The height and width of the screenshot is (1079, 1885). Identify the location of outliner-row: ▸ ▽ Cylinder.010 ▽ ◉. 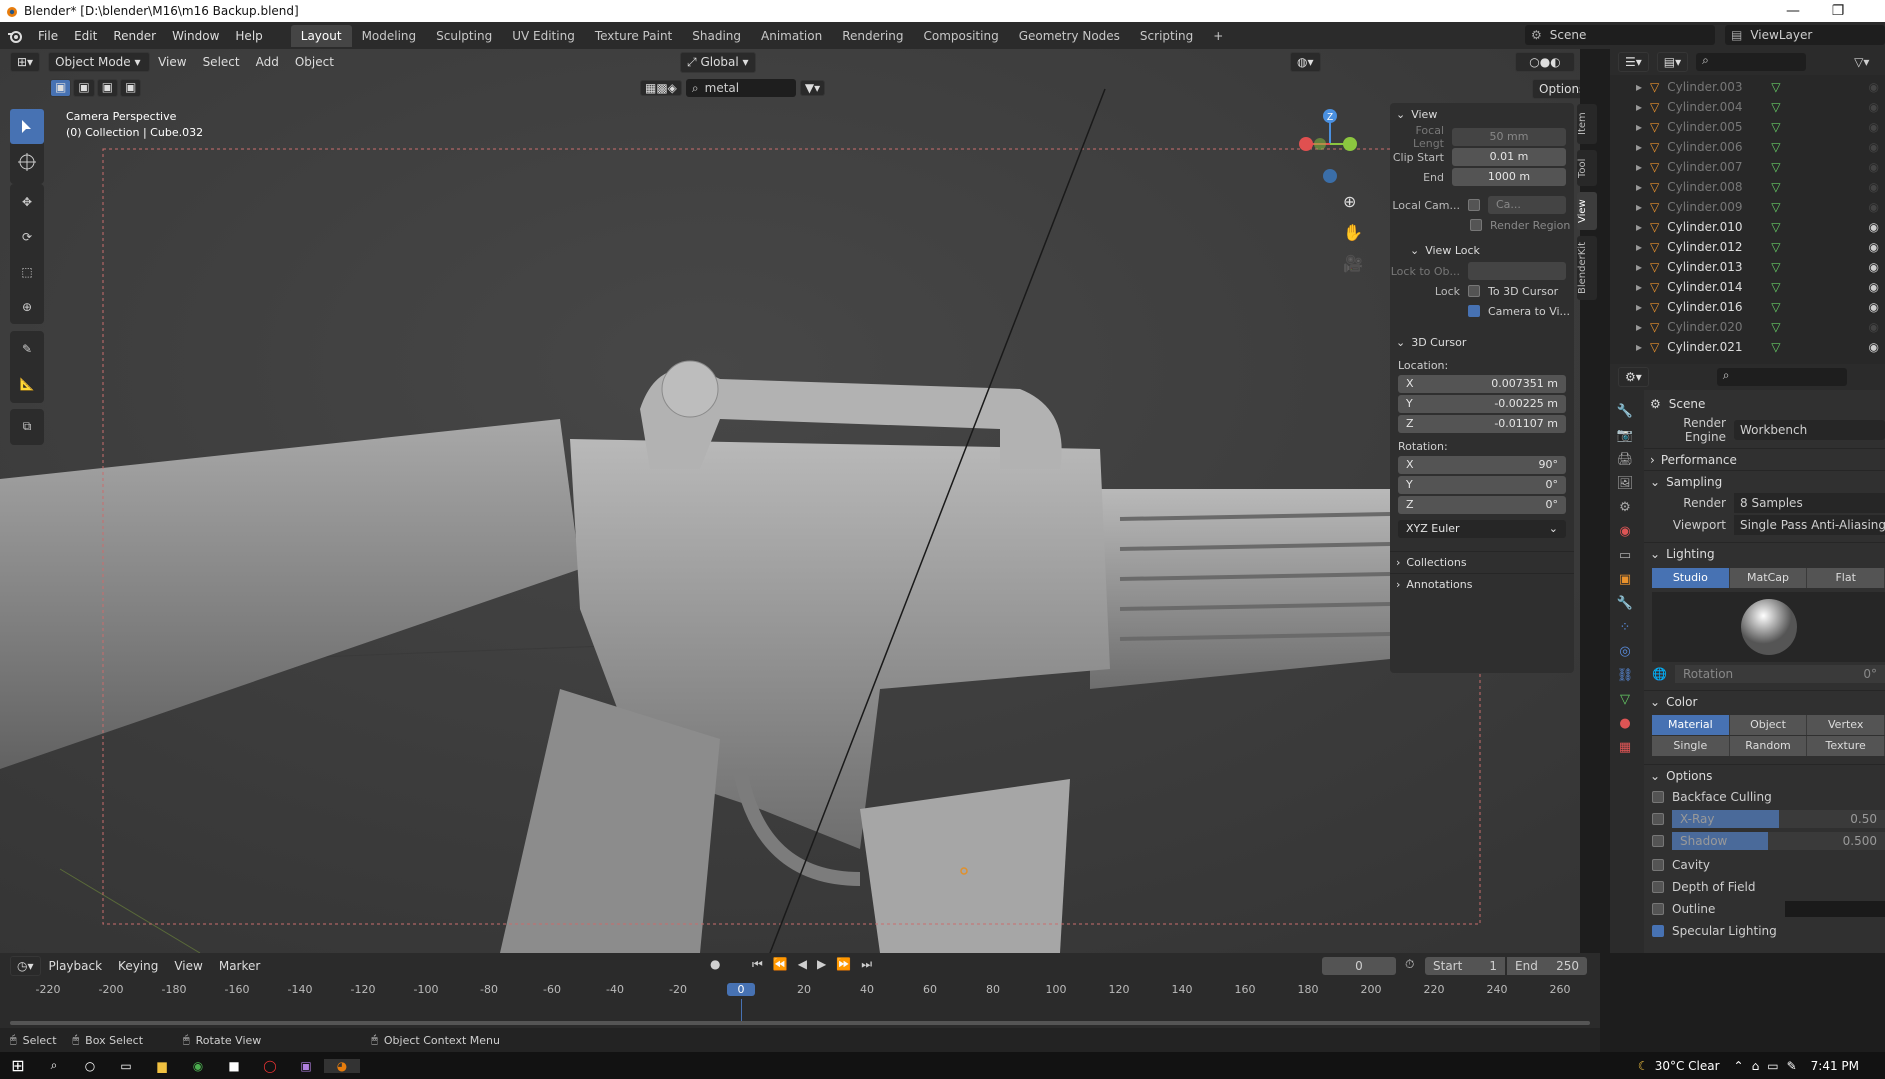
(1747, 227).